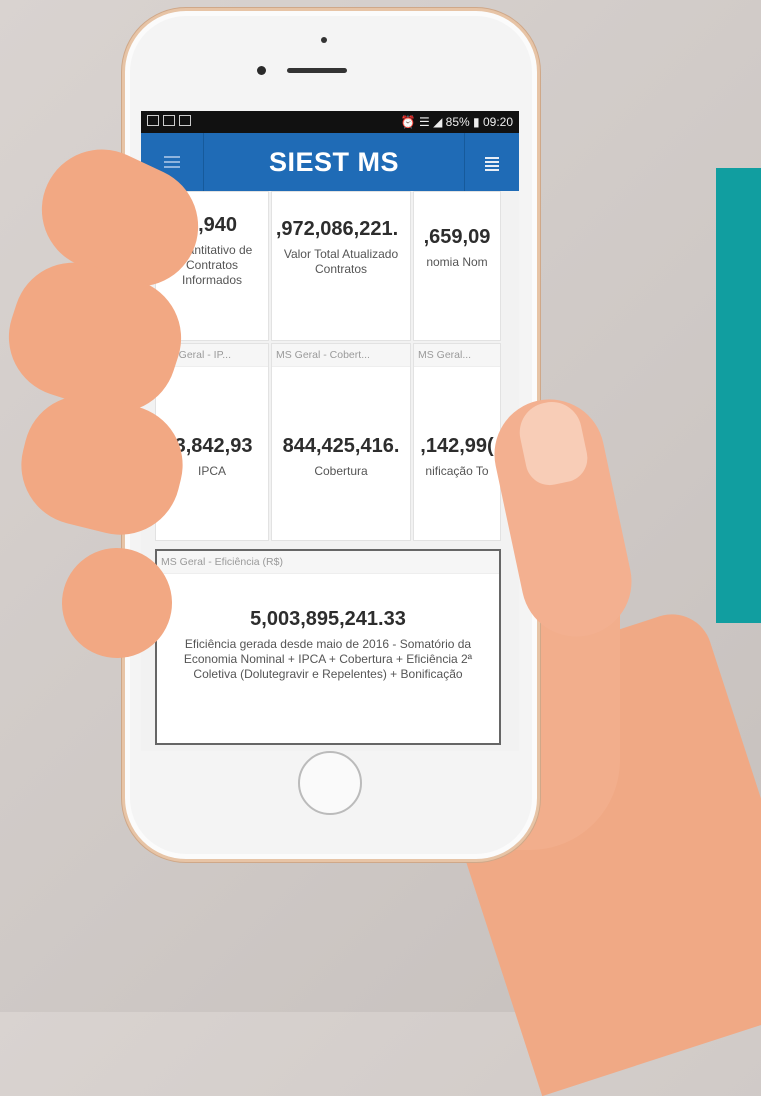 This screenshot has height=1096, width=761. What do you see at coordinates (330, 783) in the screenshot?
I see `home-button` at bounding box center [330, 783].